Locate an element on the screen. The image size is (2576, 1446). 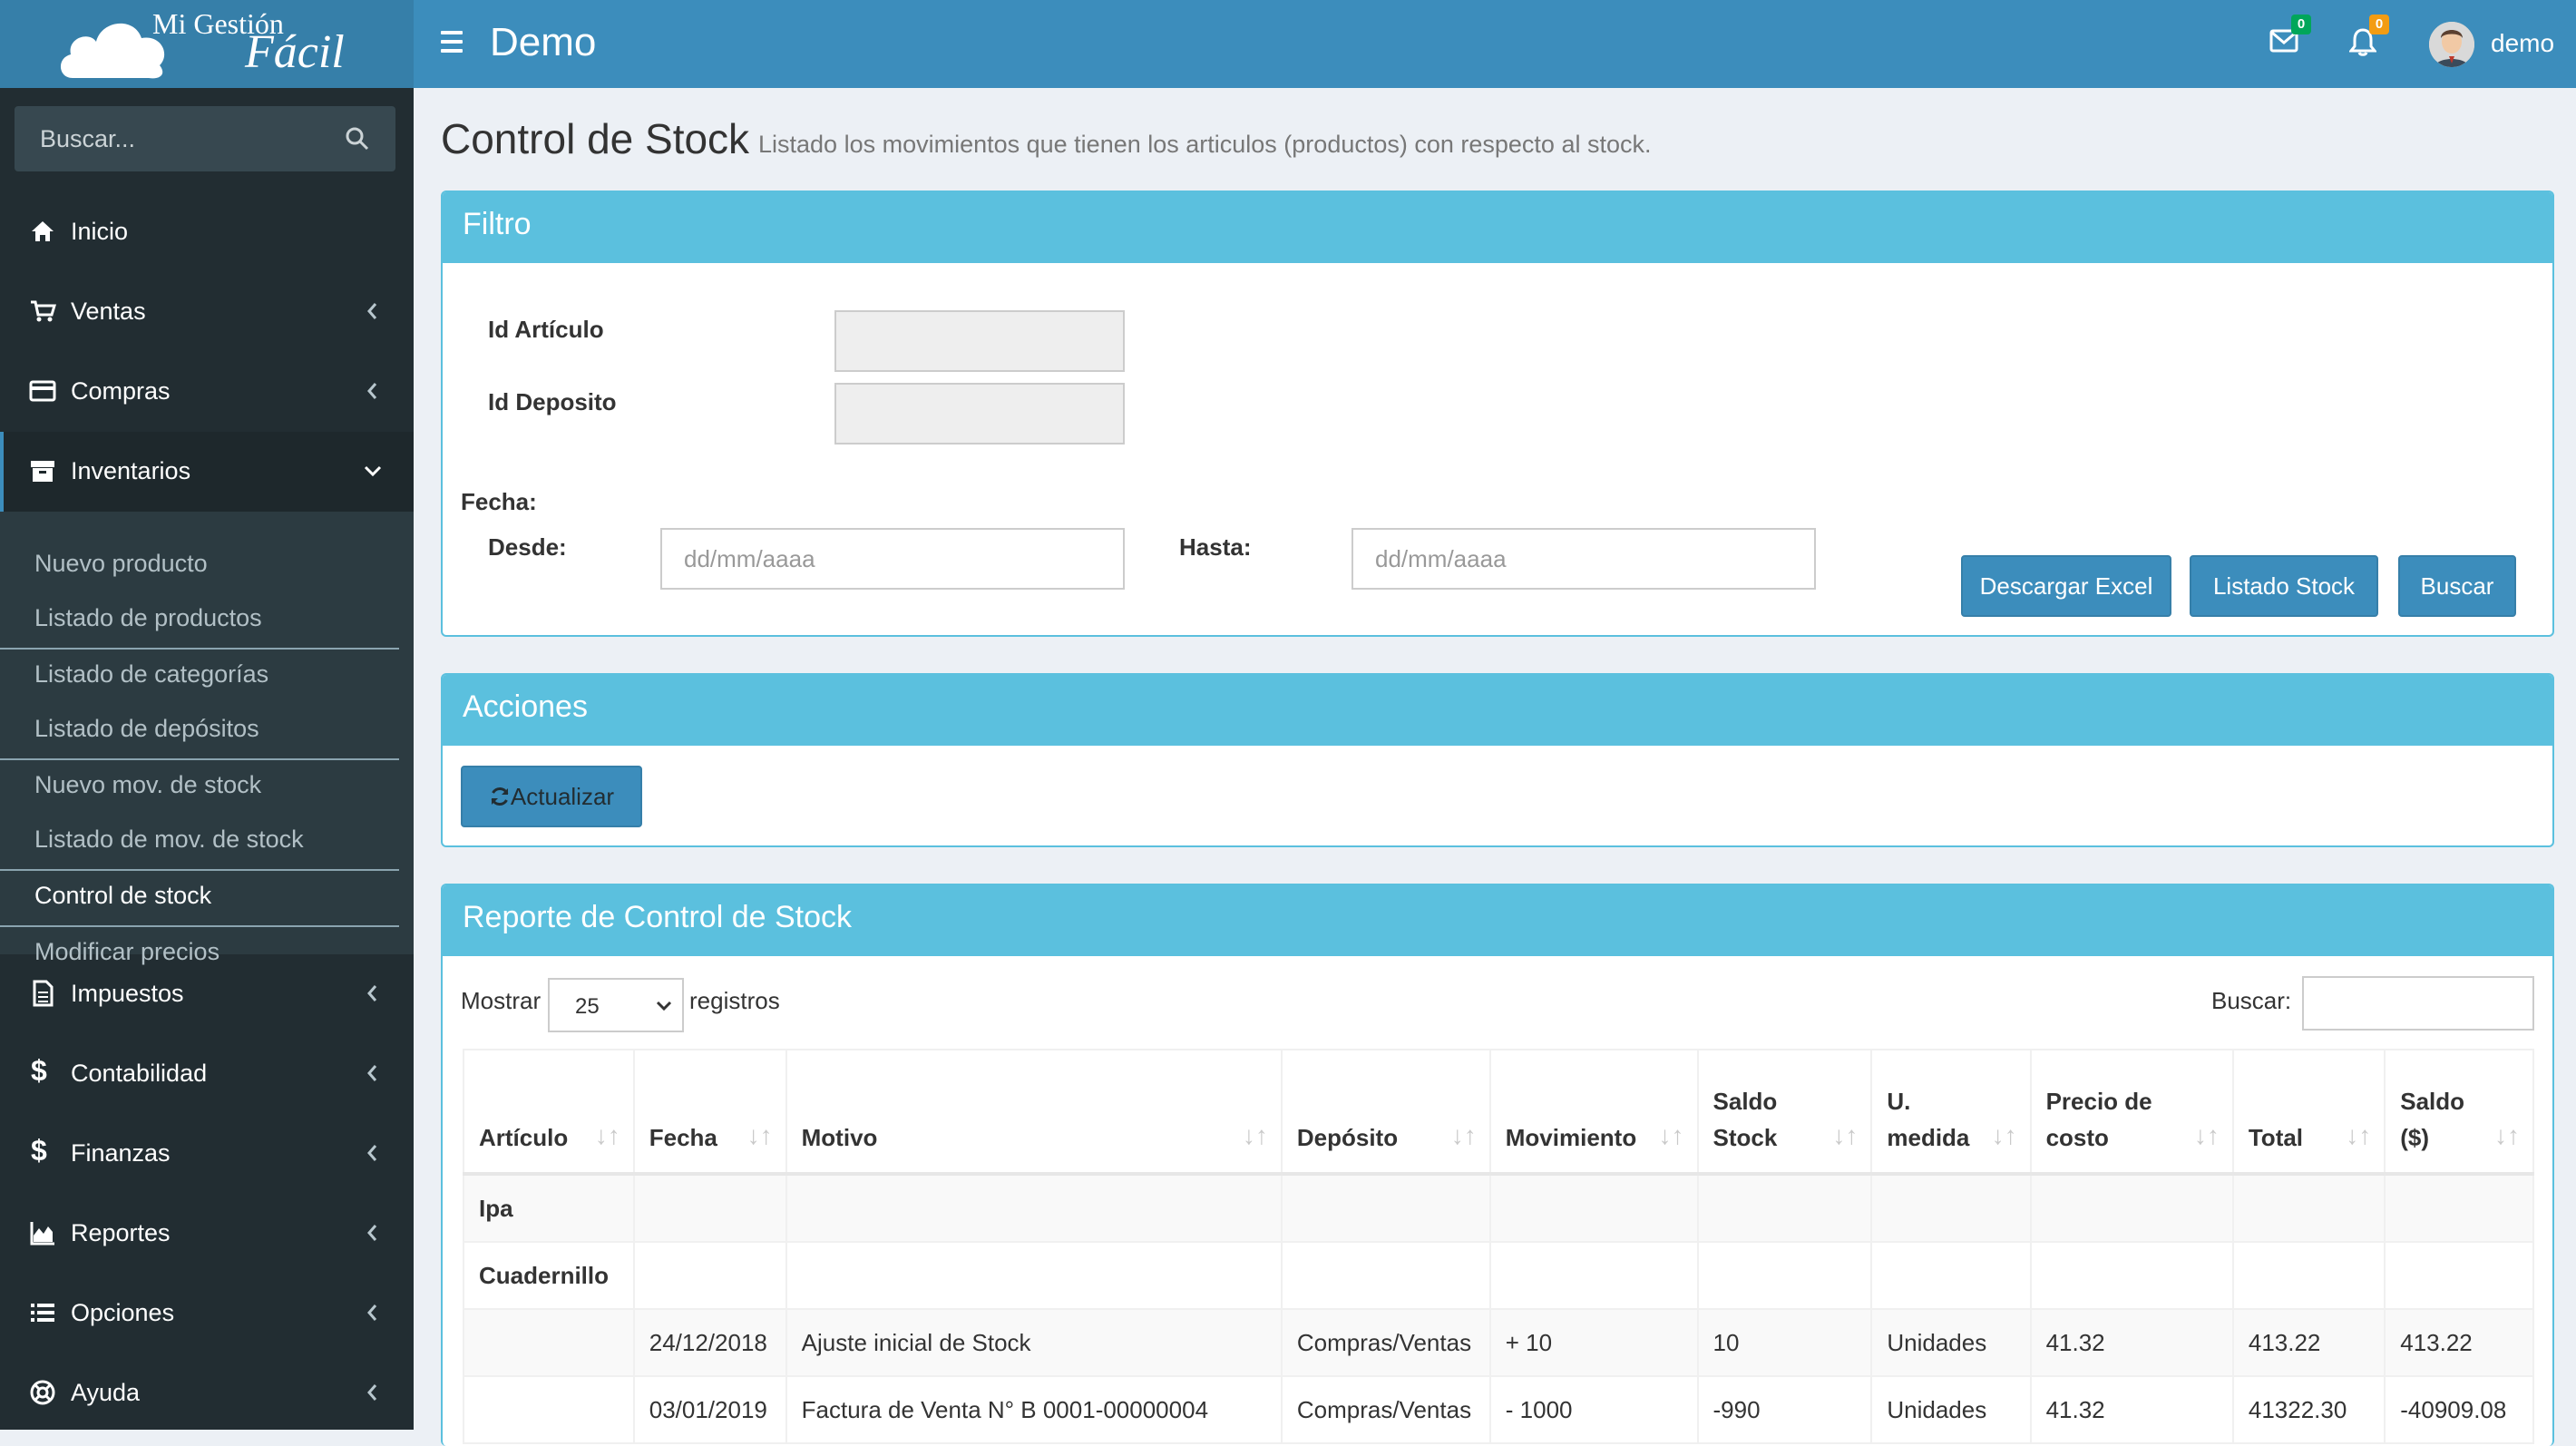
col-total: Total ↓↑ is located at coordinates (2308, 1112).